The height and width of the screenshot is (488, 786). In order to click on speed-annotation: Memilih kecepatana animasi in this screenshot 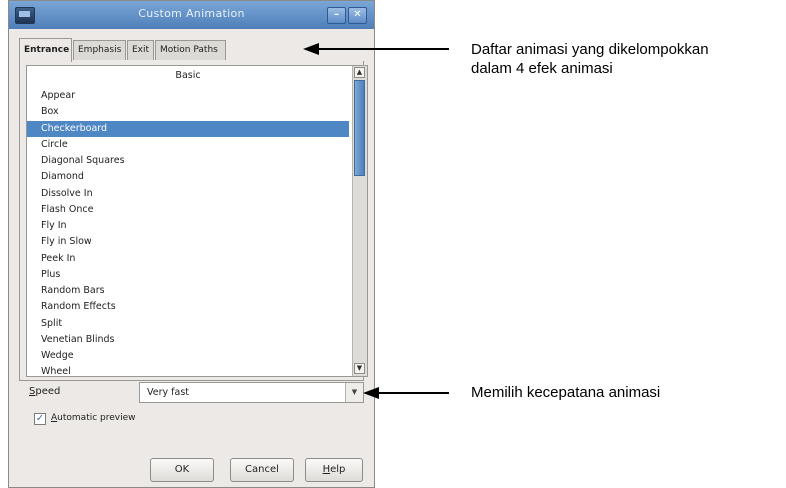, I will do `click(566, 392)`.